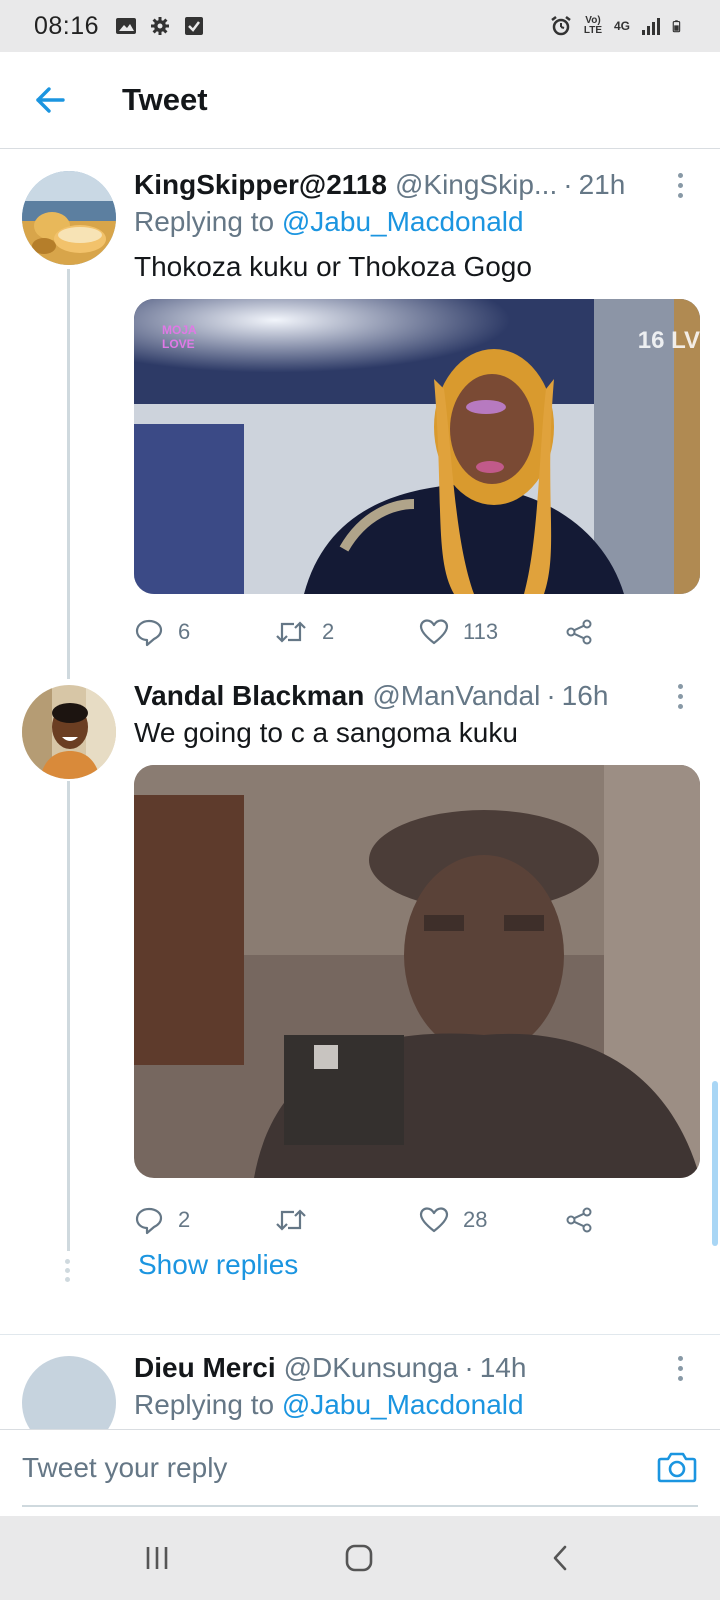  Describe the element at coordinates (360, 100) in the screenshot. I see `app-header: Tweet` at that location.